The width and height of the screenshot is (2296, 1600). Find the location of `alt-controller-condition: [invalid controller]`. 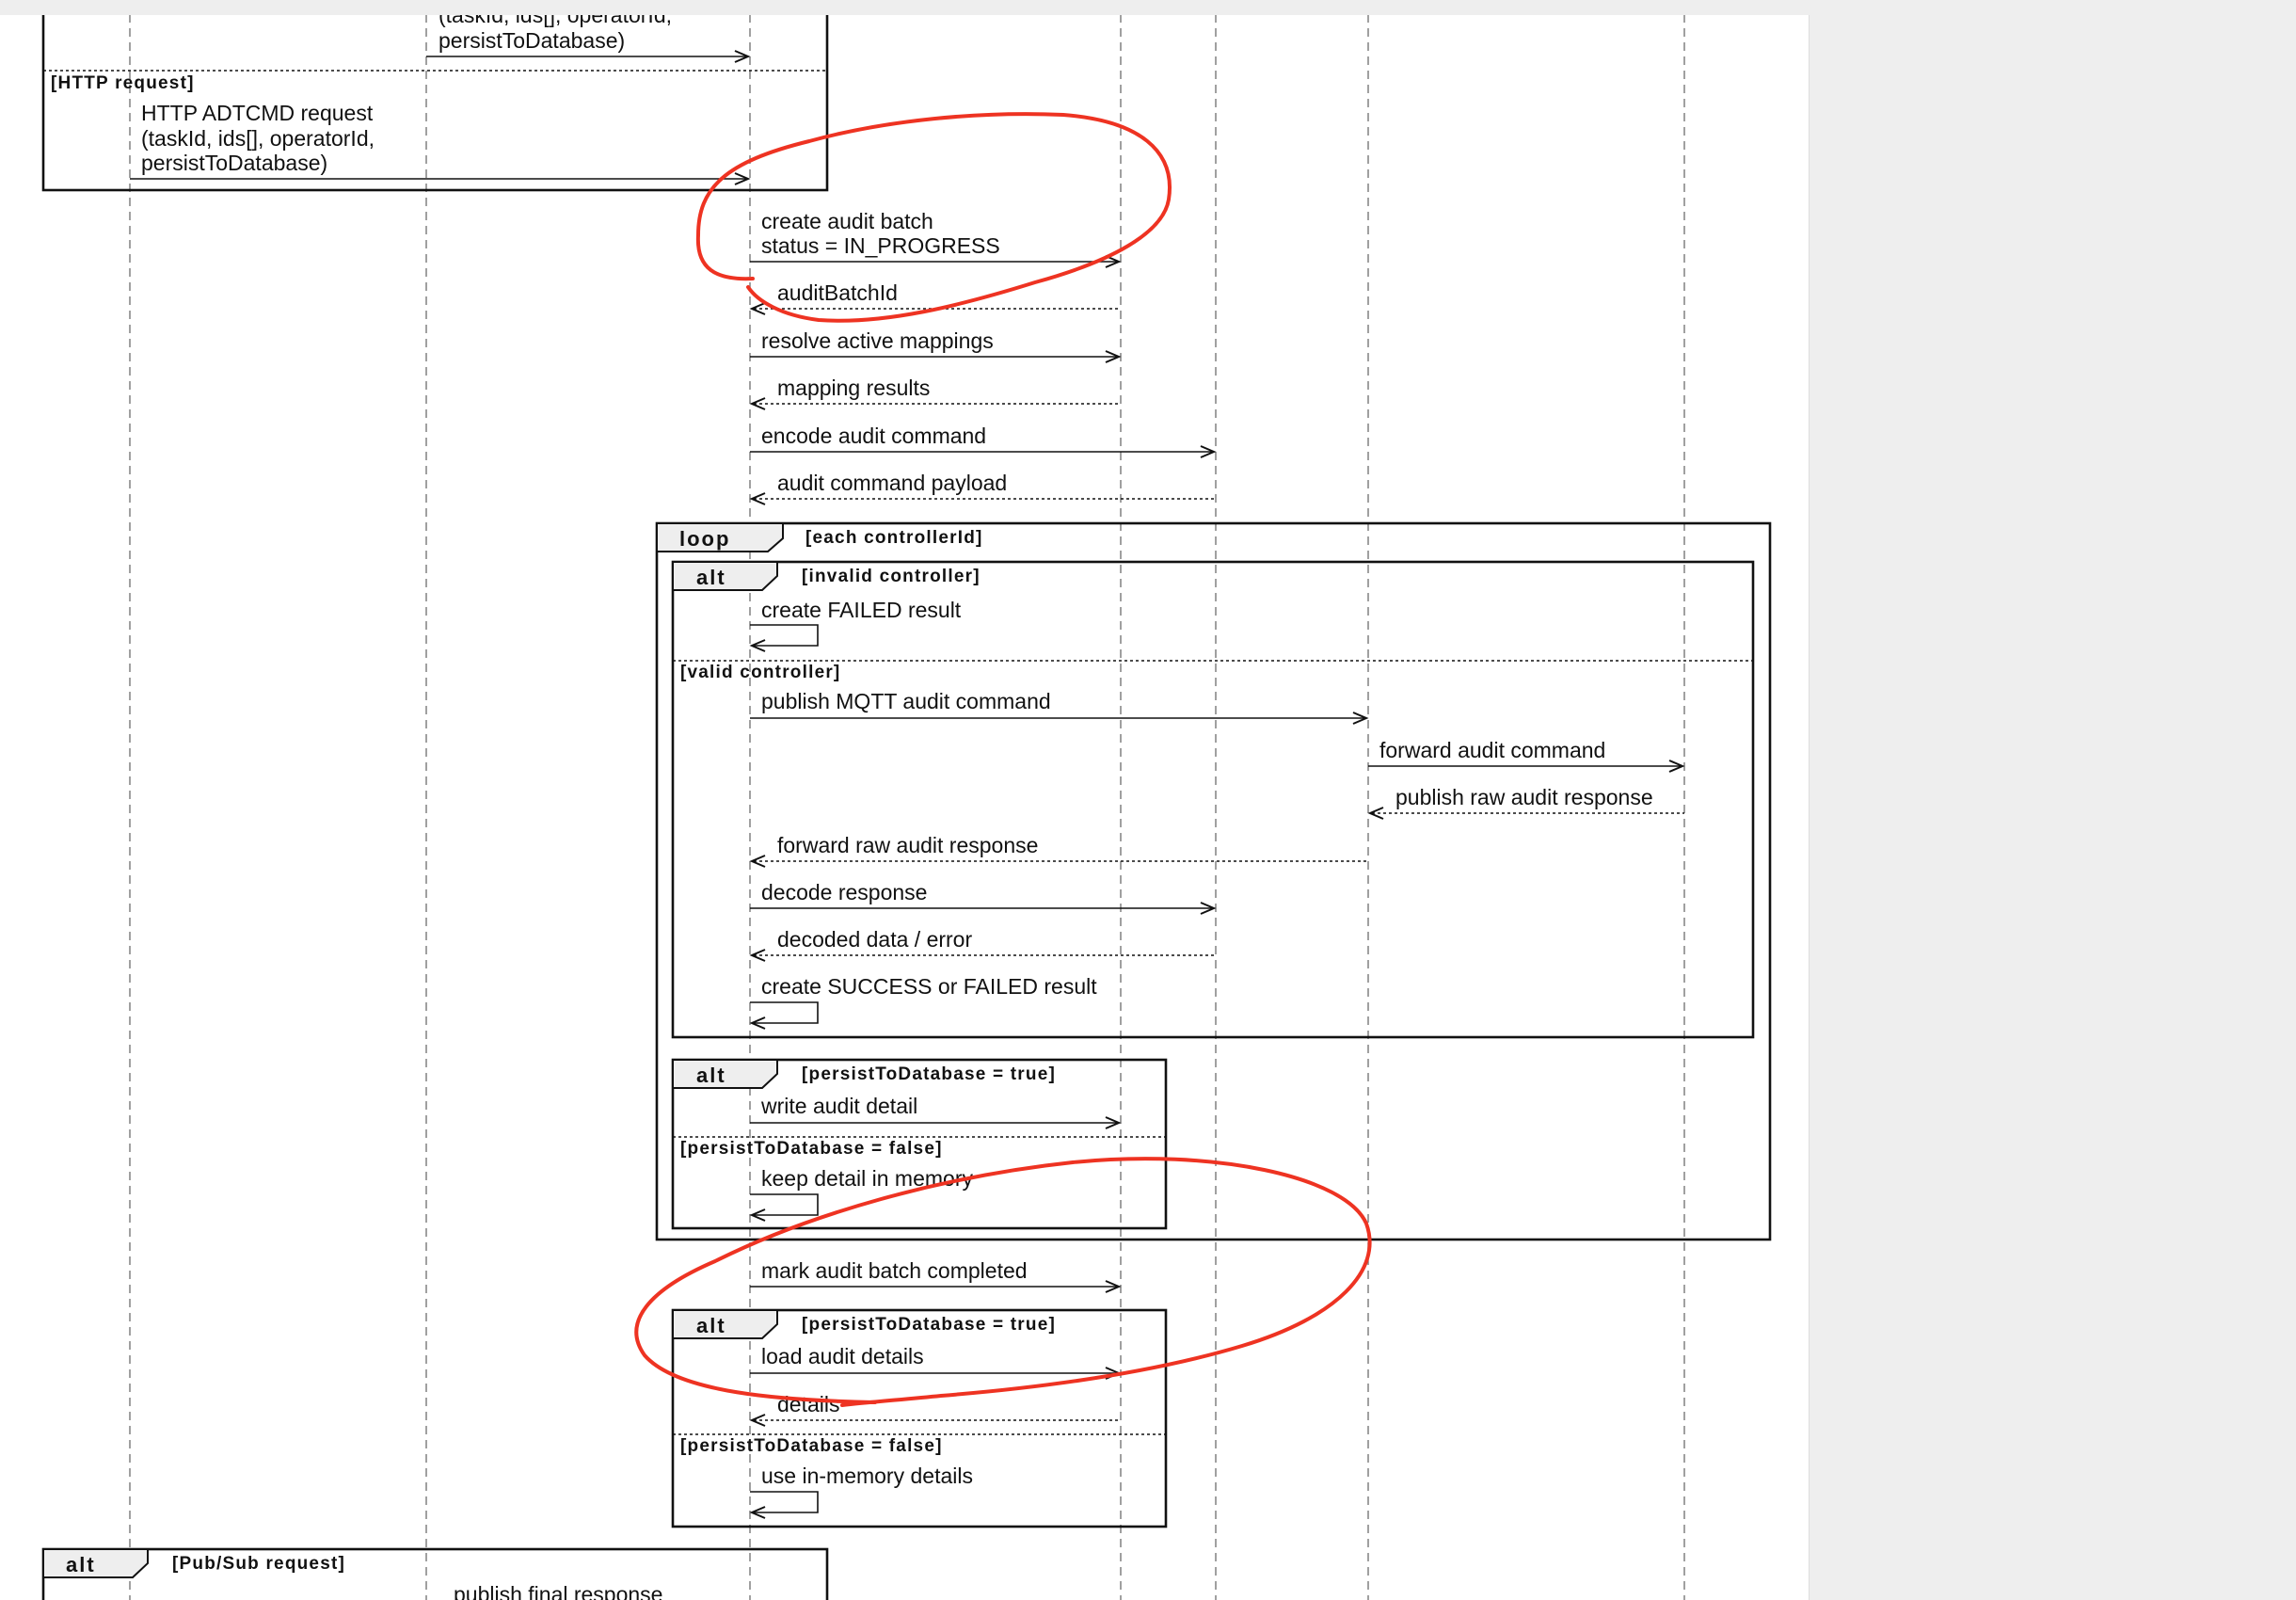

alt-controller-condition: [invalid controller] is located at coordinates (891, 576).